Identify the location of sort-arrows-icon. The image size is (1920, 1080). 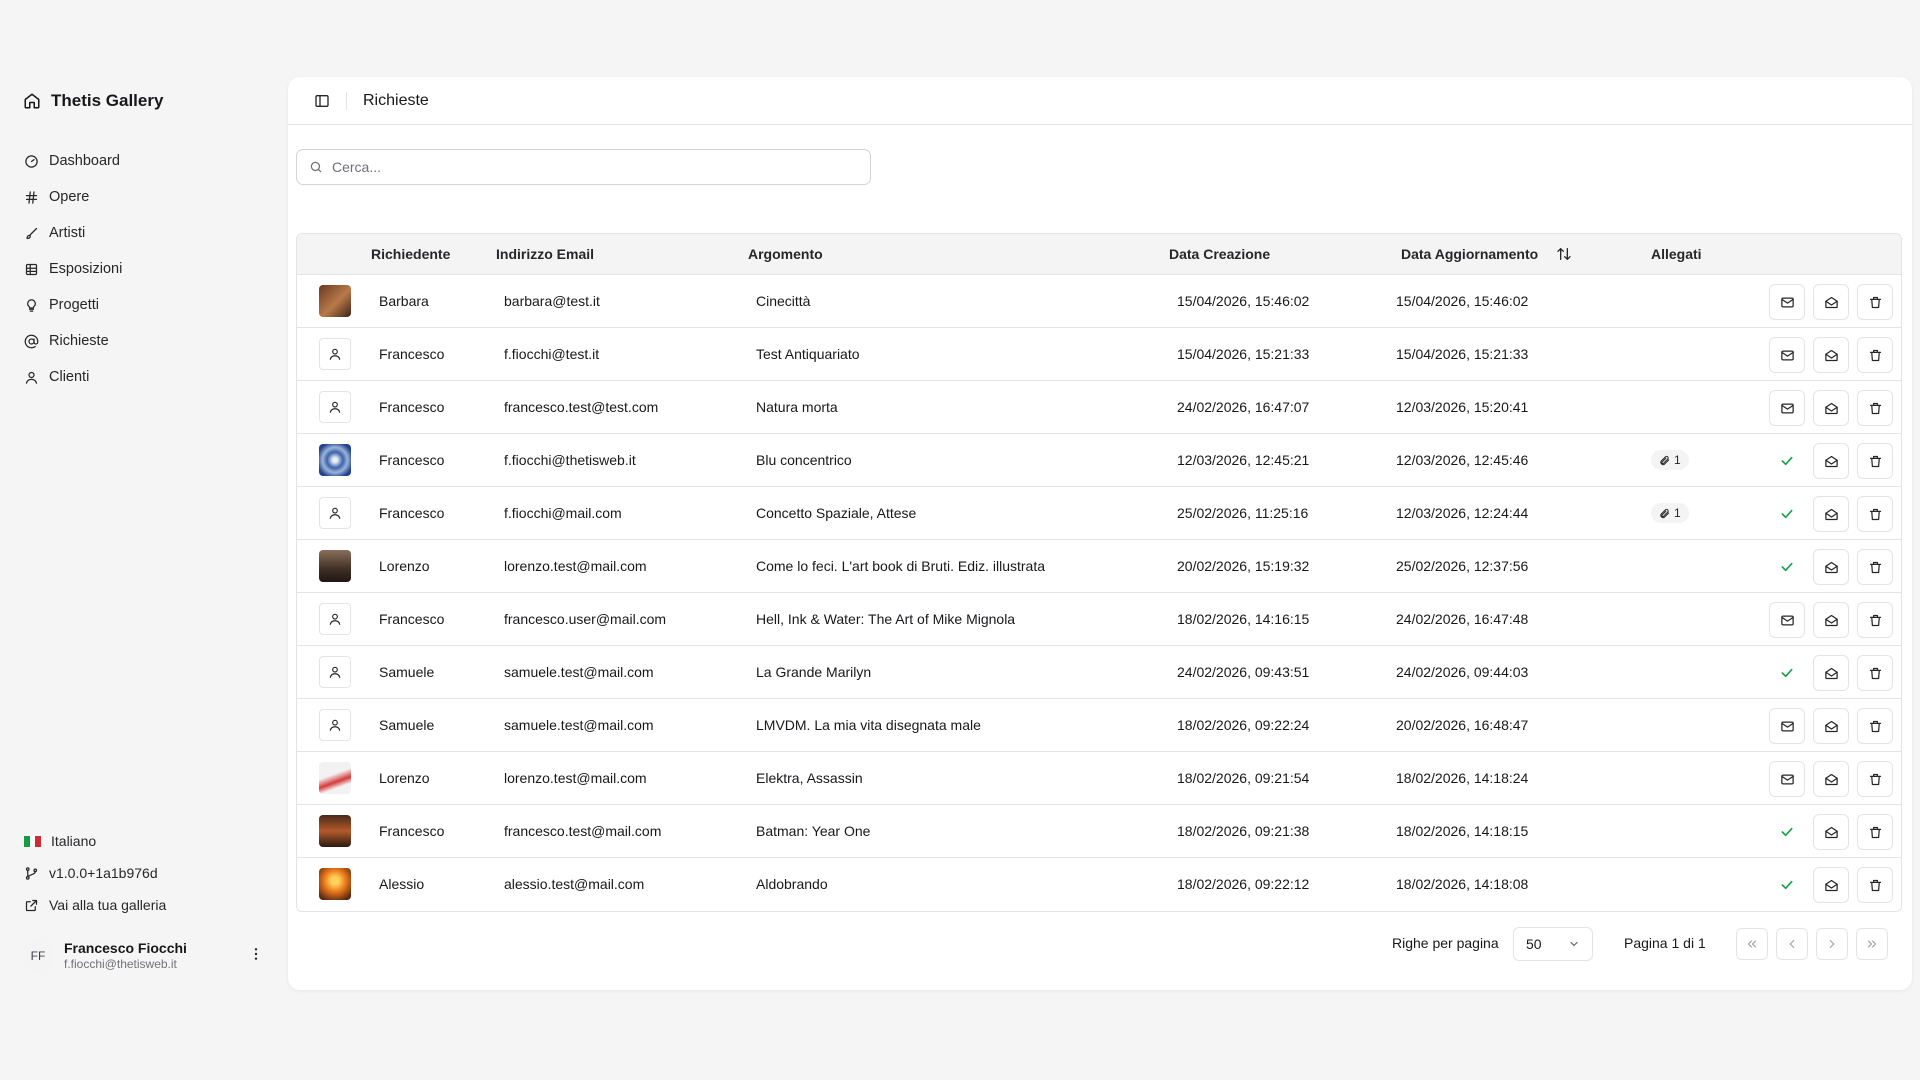
(1564, 254).